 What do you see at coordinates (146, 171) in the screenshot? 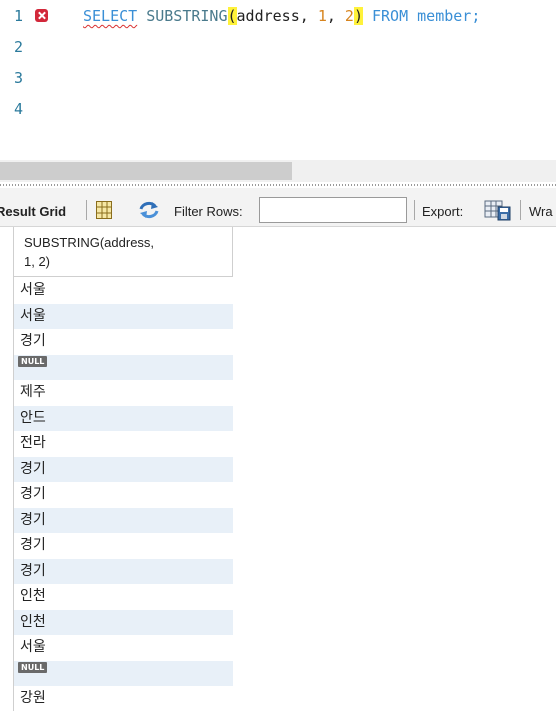
I see `scrollbar-thumb` at bounding box center [146, 171].